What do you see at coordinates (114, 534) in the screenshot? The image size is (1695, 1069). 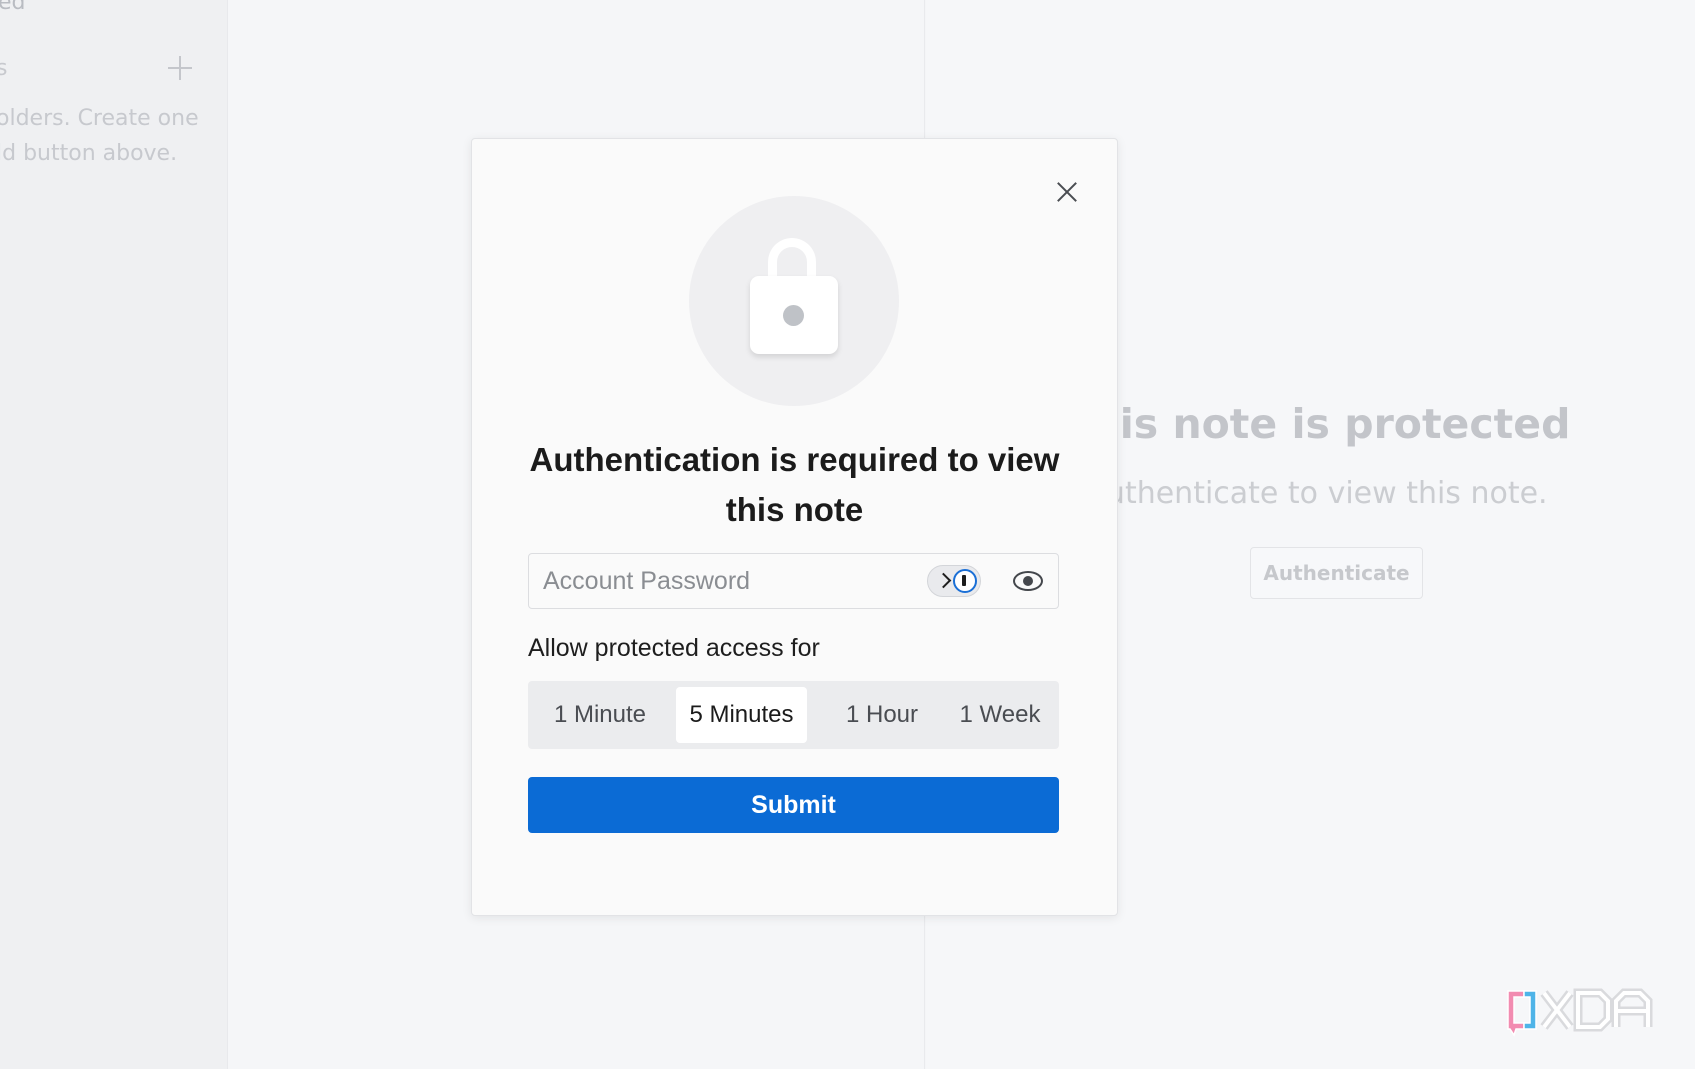 I see `sidebar: ed s olders. Create one ld button above.` at bounding box center [114, 534].